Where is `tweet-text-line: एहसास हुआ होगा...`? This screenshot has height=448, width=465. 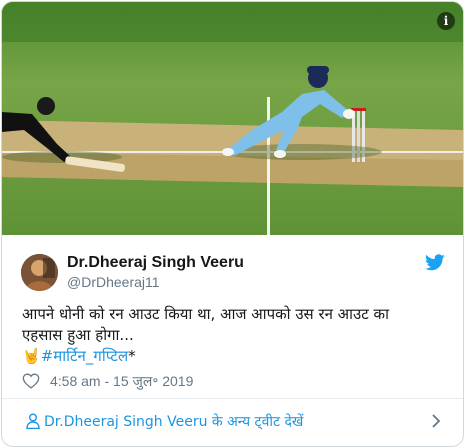
tweet-text-line: एहसास हुआ होगा... is located at coordinates (78, 335).